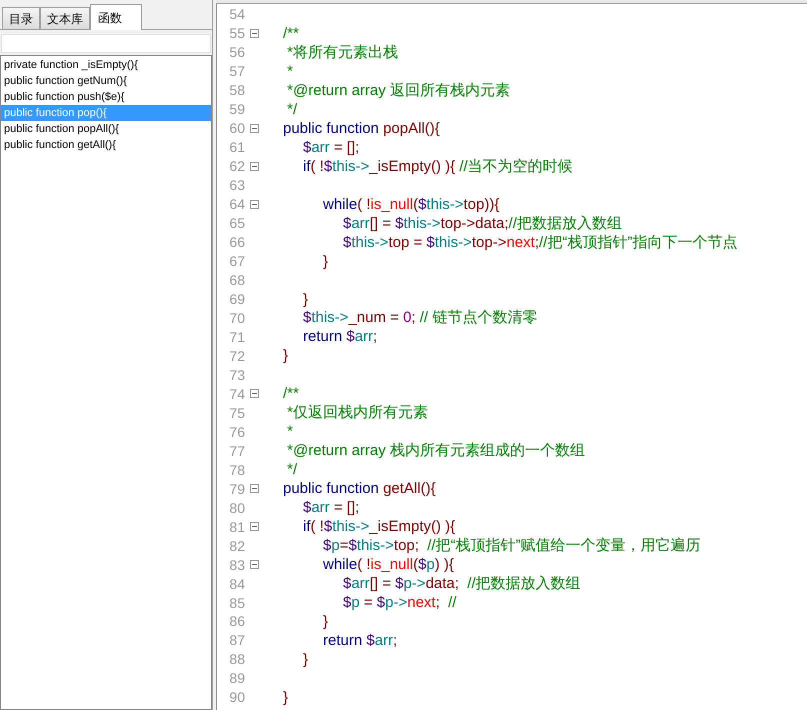 This screenshot has width=807, height=710. I want to click on code-line: if( !$this->_isEmpty() ){, so click(379, 526).